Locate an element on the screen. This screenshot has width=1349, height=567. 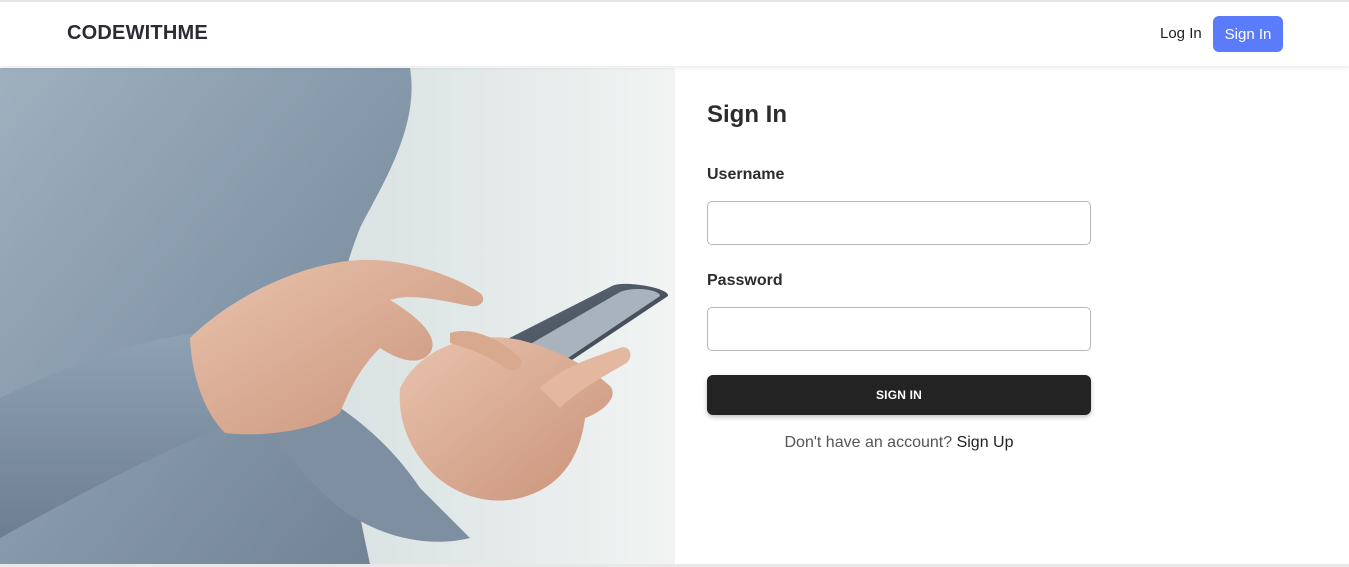
form-title: Sign In is located at coordinates (747, 114).